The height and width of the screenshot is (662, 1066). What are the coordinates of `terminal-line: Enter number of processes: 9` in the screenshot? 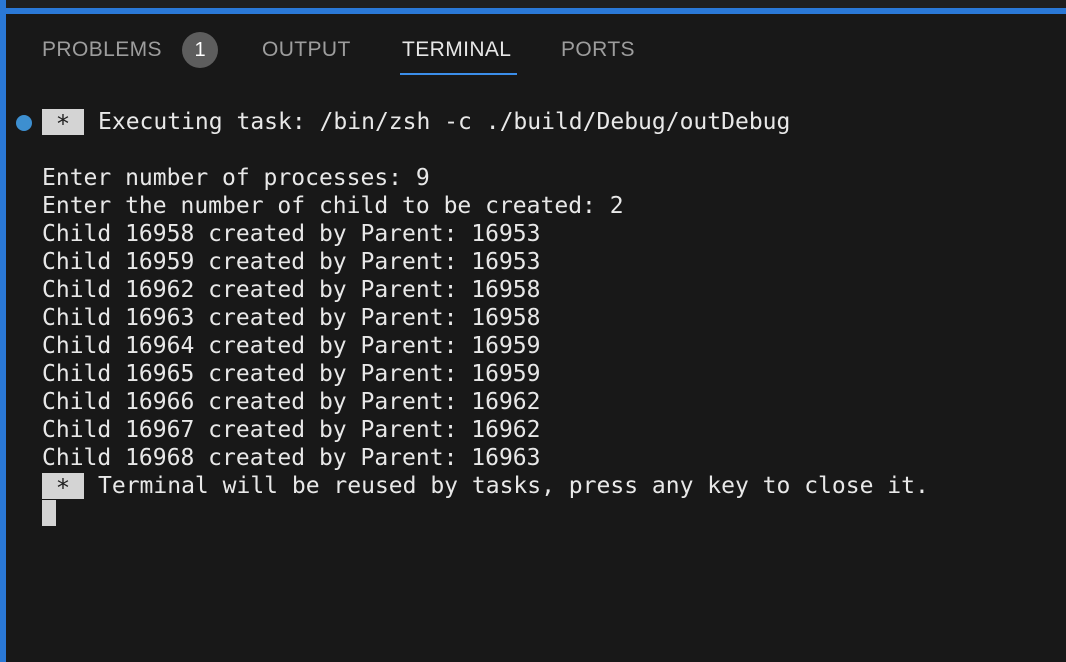 It's located at (236, 178).